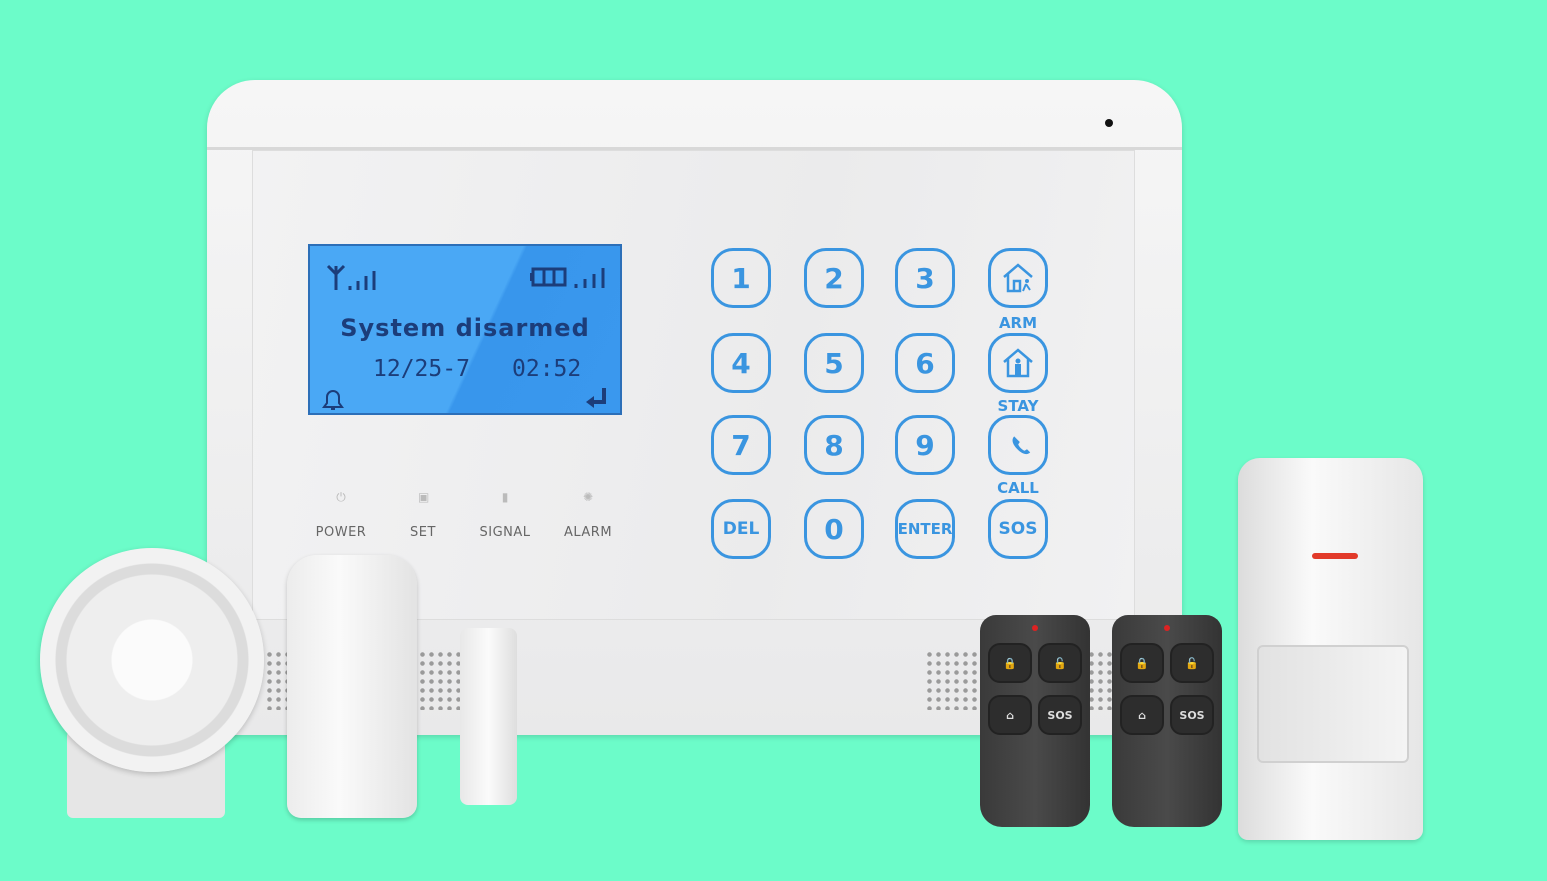 Image resolution: width=1547 pixels, height=881 pixels. I want to click on stay-button, so click(1018, 363).